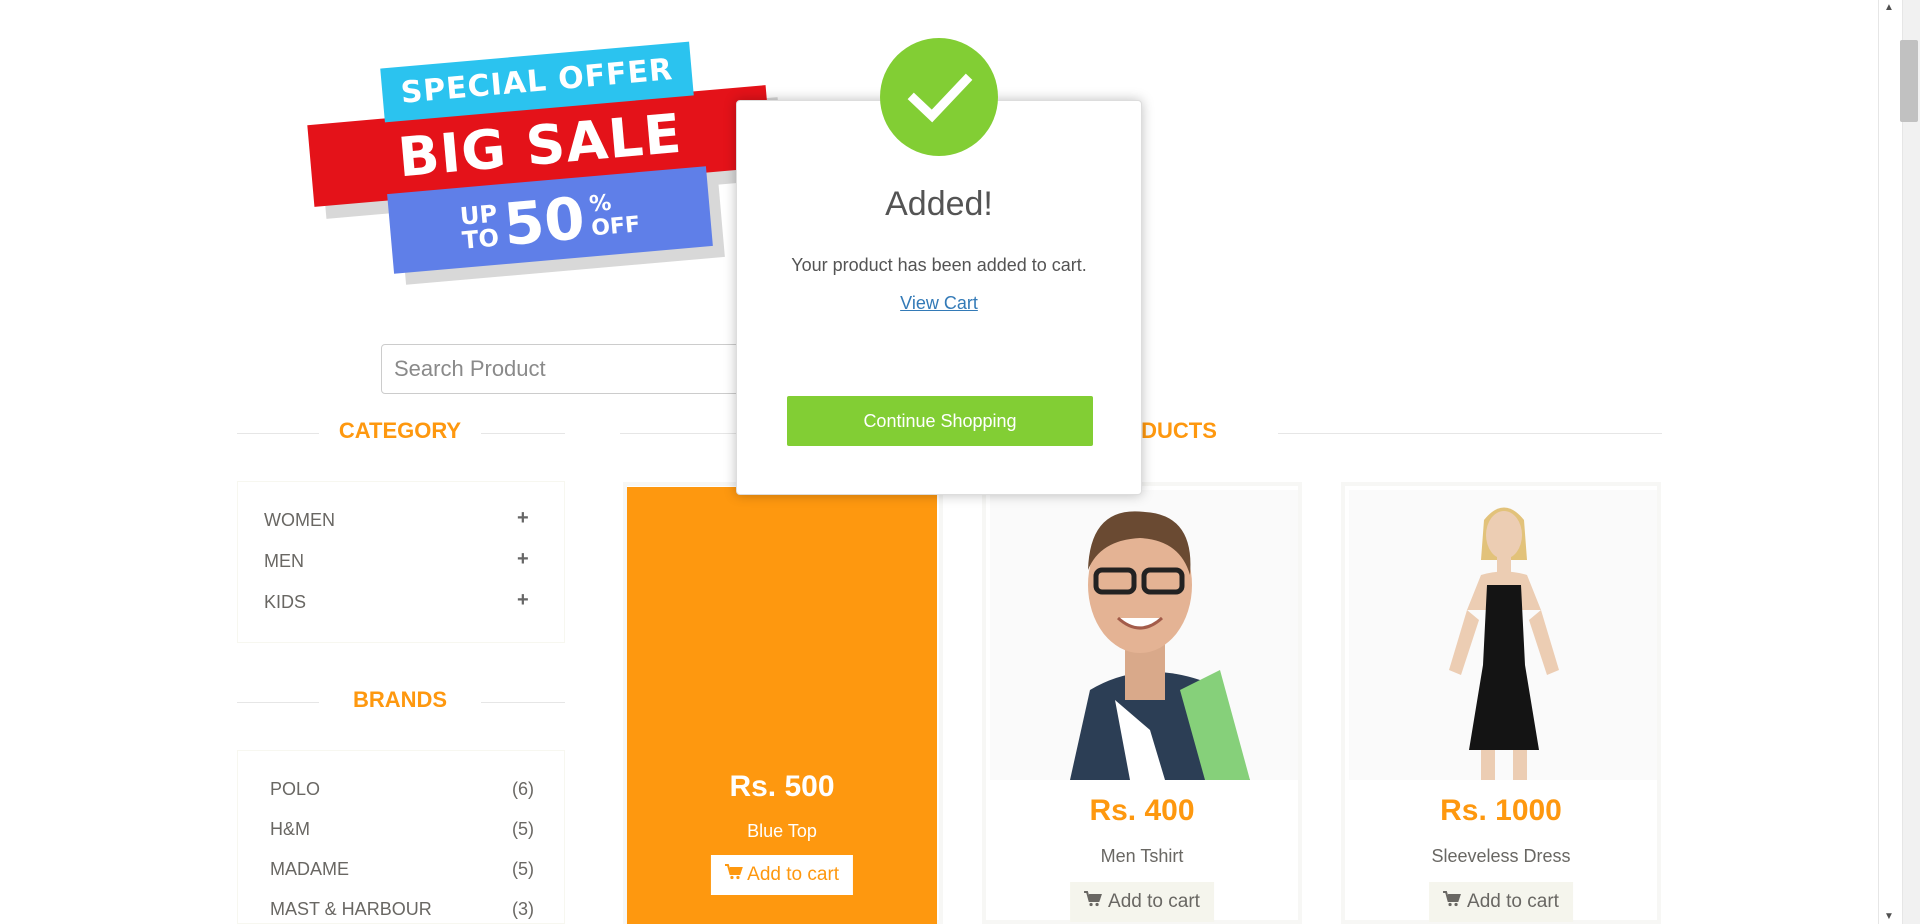 The image size is (1920, 924). Describe the element at coordinates (295, 789) in the screenshot. I see `brand-item-polo: POLO` at that location.